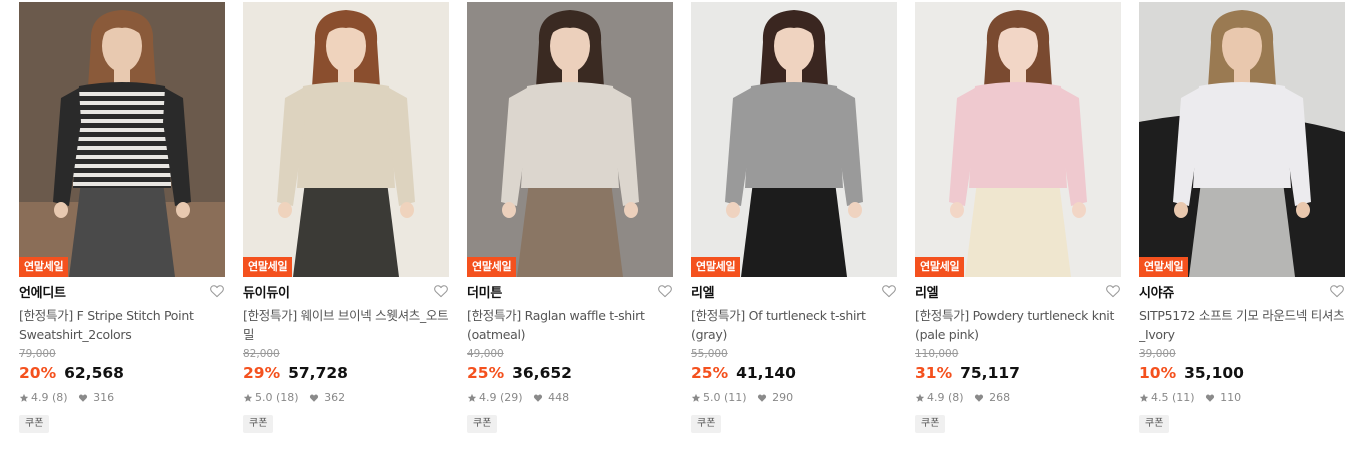  Describe the element at coordinates (38, 373) in the screenshot. I see `discount-rate: 20%` at that location.